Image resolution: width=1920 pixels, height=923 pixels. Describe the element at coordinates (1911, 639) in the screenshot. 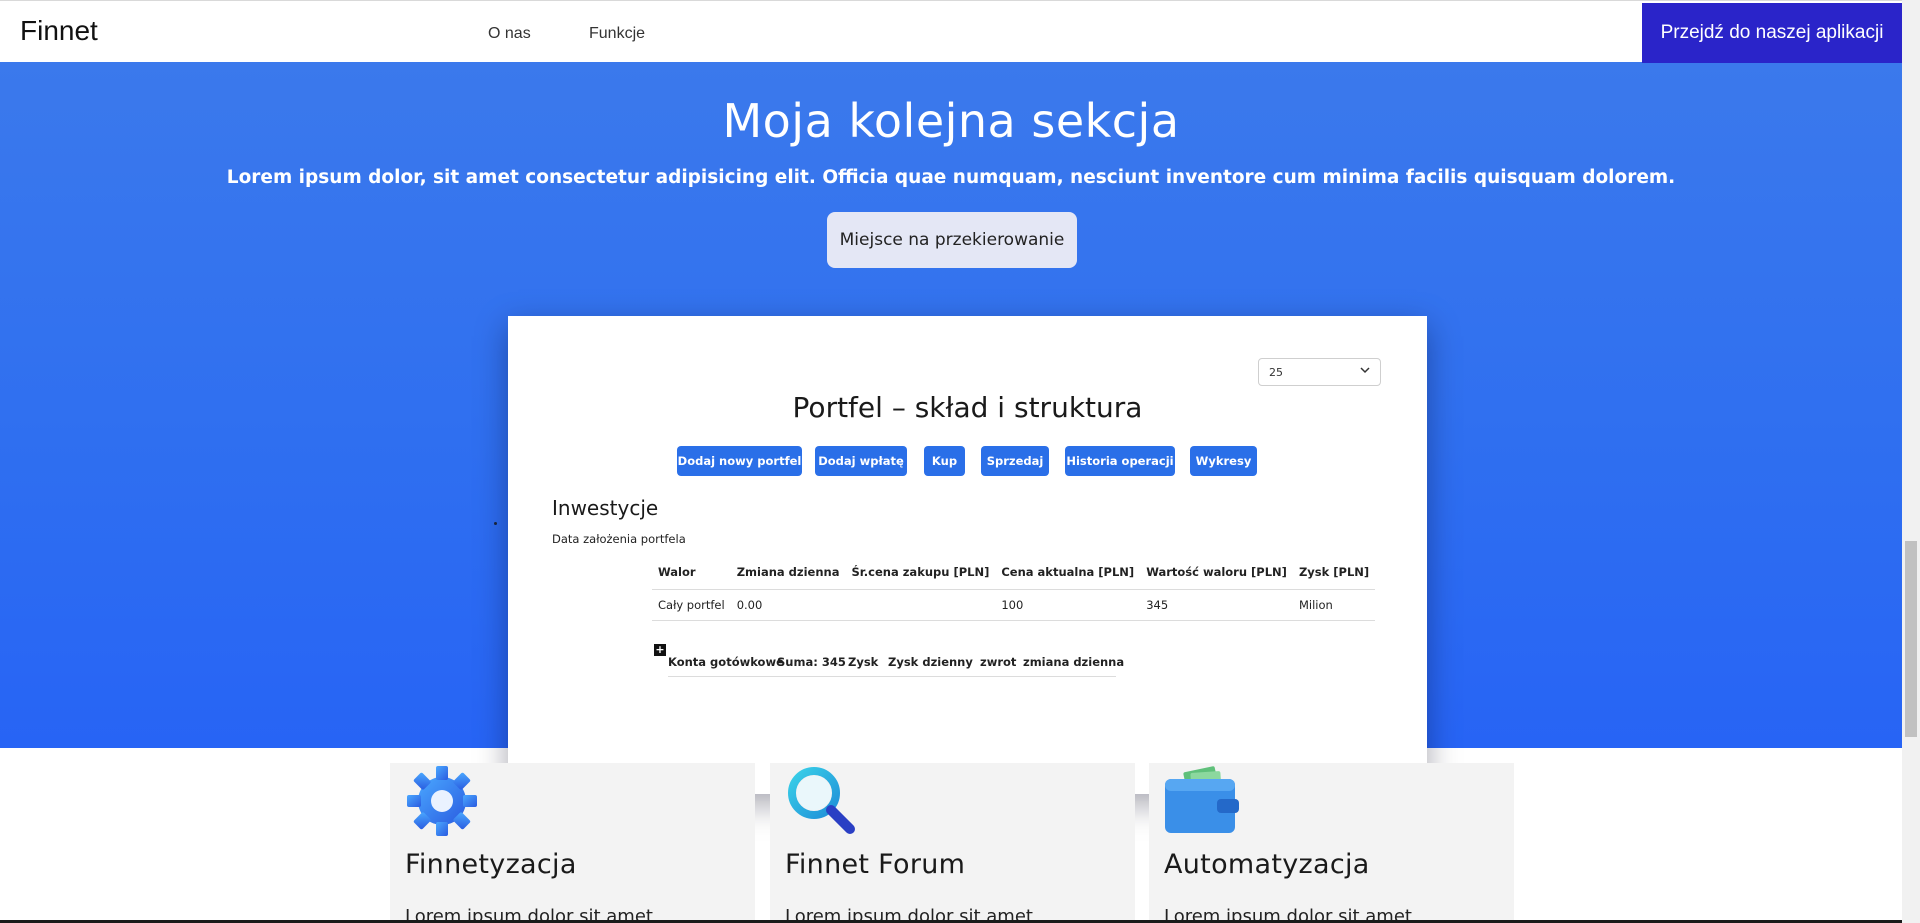

I see `scrollbar-thumb` at that location.